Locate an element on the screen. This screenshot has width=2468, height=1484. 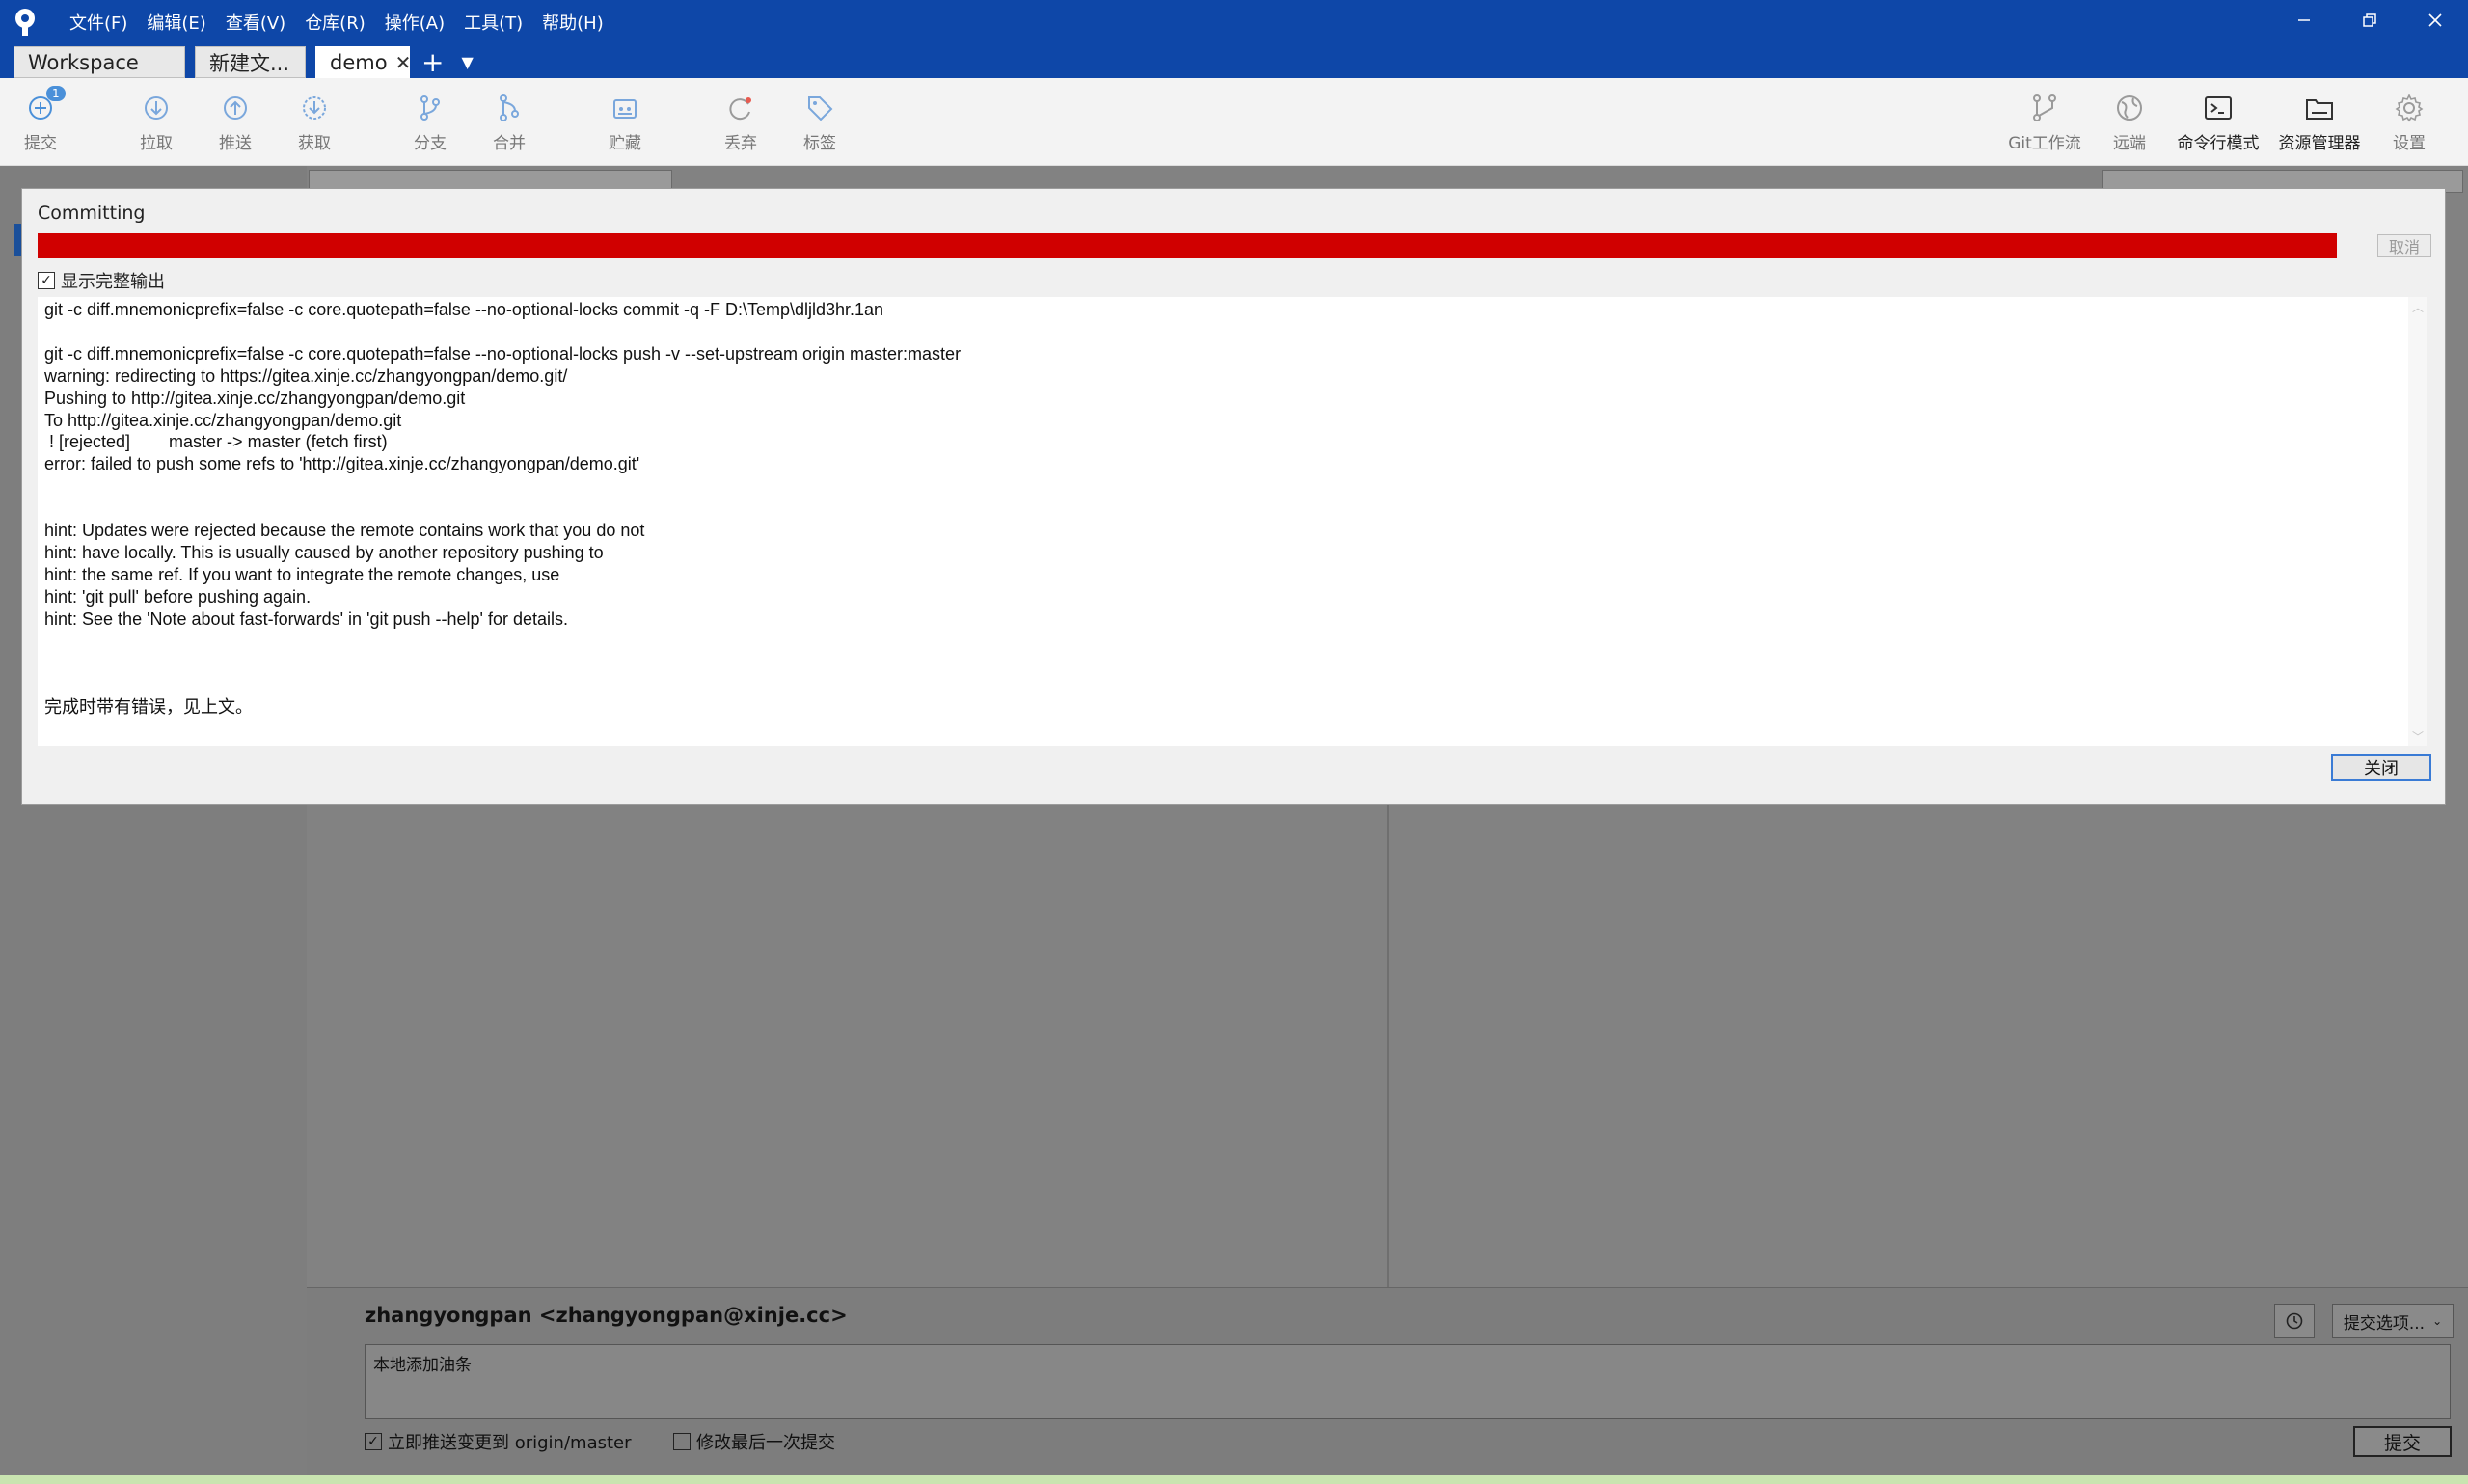
merge-tool-label: 合并 is located at coordinates (509, 143).